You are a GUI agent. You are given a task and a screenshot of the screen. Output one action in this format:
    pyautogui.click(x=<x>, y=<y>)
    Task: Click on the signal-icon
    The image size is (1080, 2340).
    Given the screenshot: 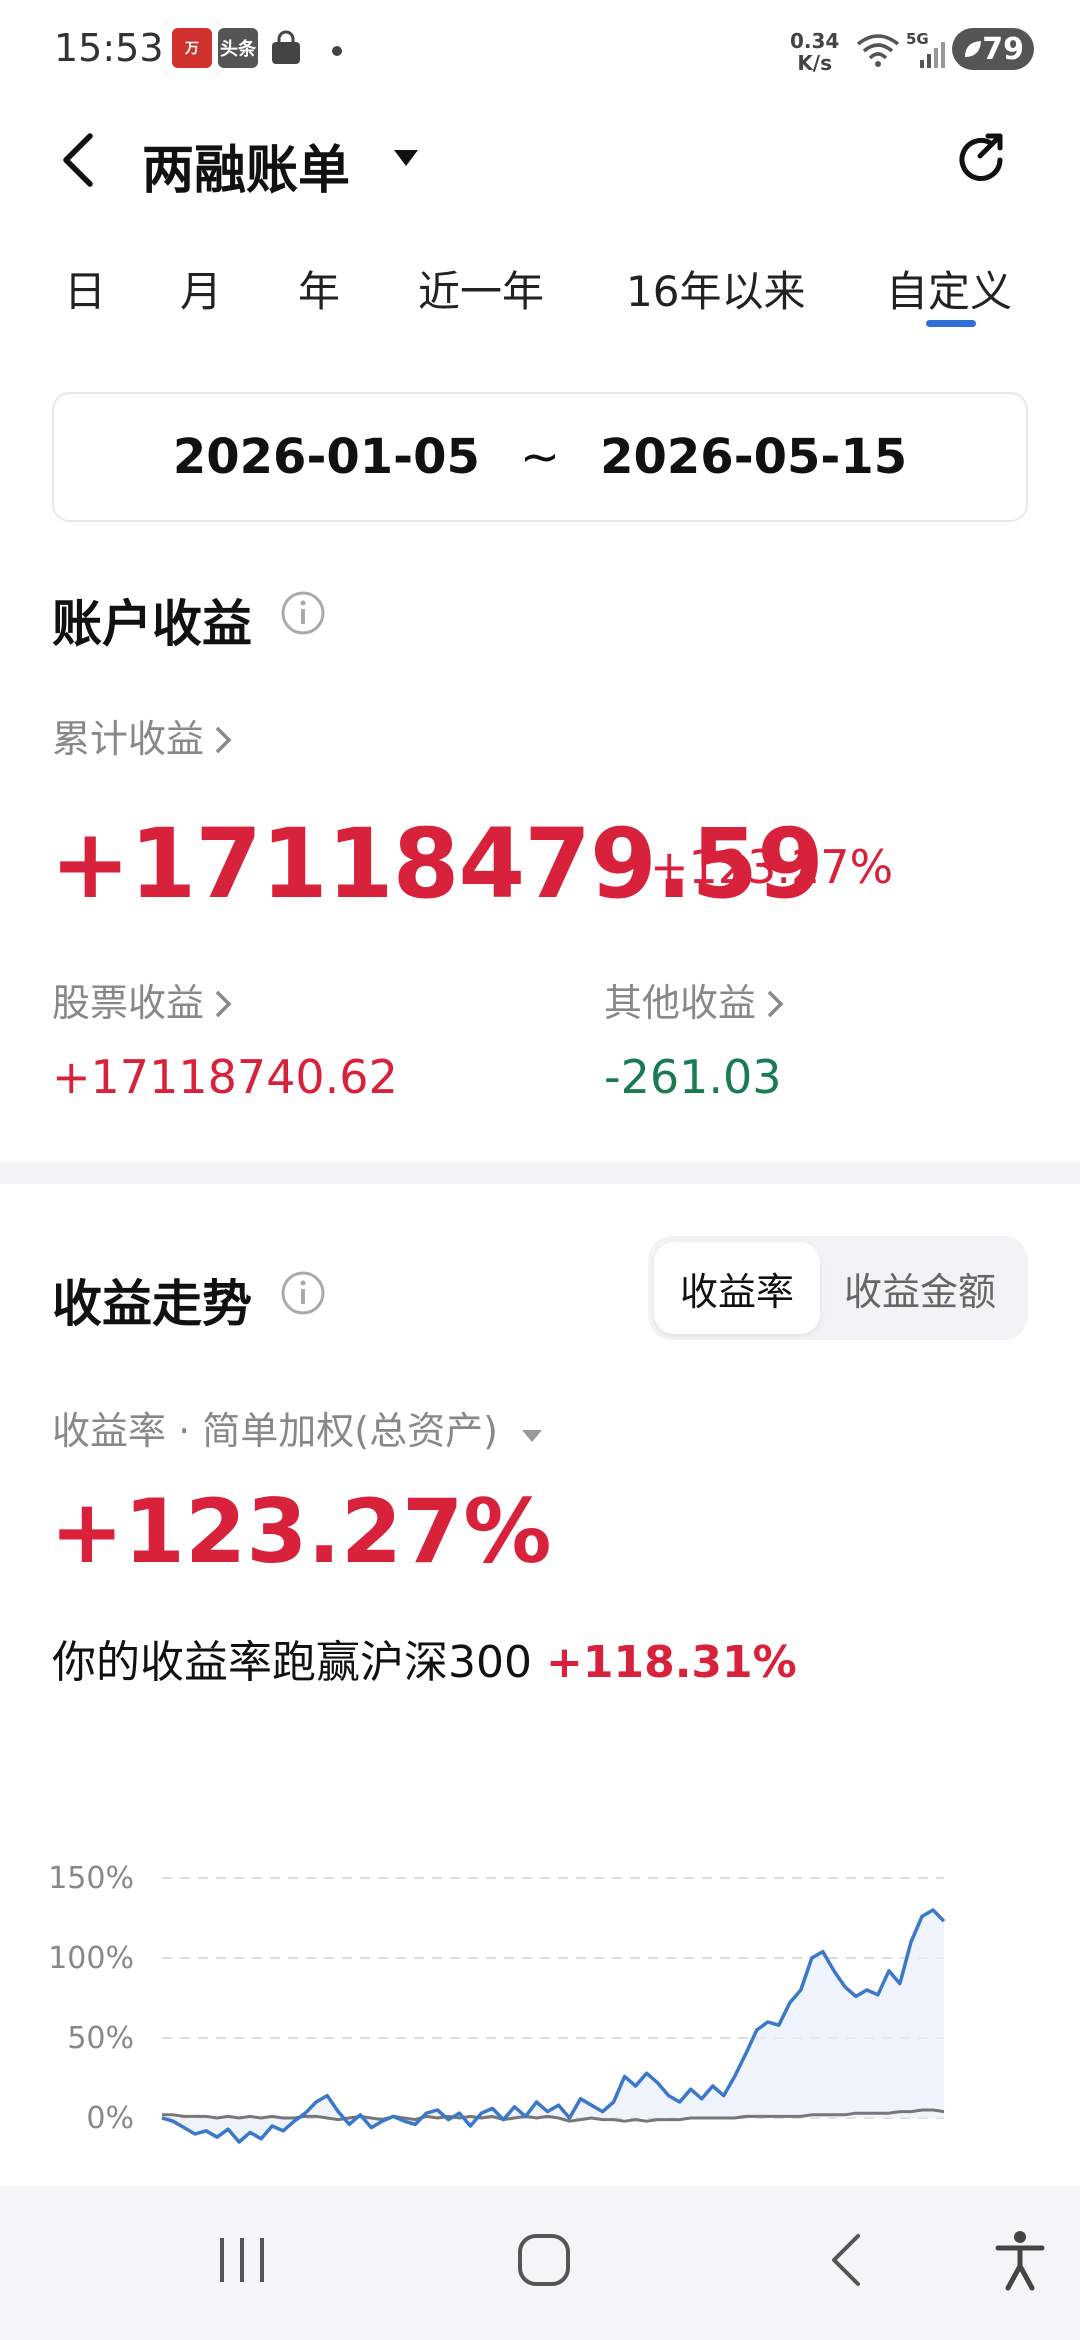 What is the action you would take?
    pyautogui.click(x=933, y=56)
    